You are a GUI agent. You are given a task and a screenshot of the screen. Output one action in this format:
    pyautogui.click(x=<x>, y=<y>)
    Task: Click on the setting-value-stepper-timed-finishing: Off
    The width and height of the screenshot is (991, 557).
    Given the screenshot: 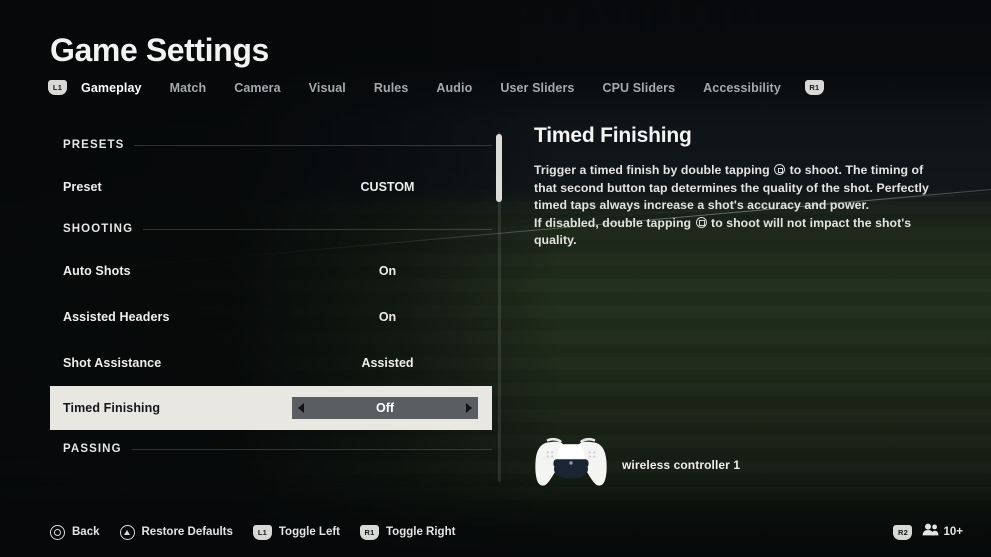 What is the action you would take?
    pyautogui.click(x=385, y=408)
    